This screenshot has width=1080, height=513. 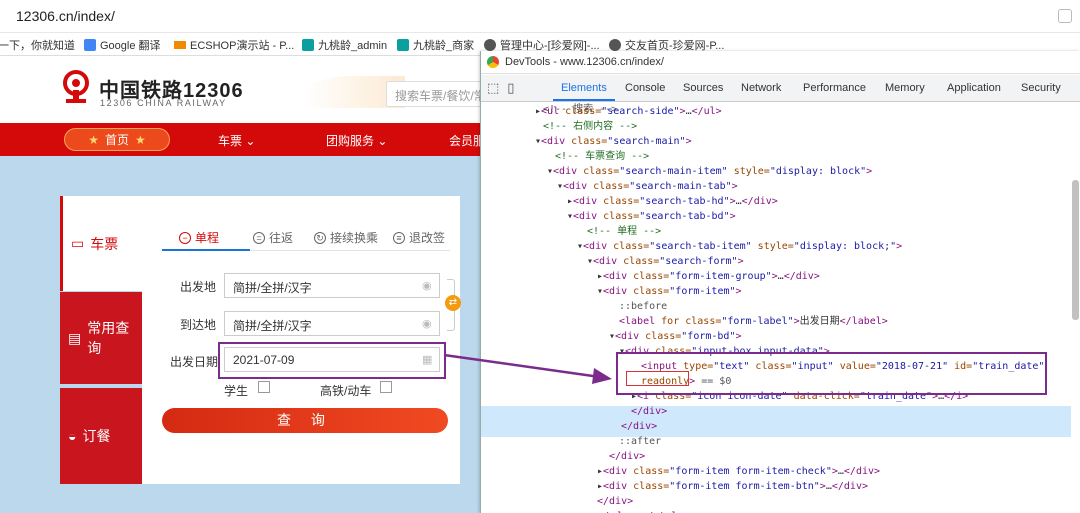 I want to click on tab-security: Security, so click(x=1041, y=88).